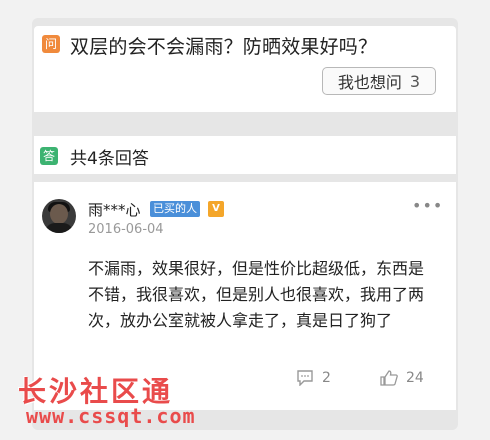 This screenshot has width=490, height=440. Describe the element at coordinates (111, 416) in the screenshot. I see `watermark-url: www.cssqt.com` at that location.